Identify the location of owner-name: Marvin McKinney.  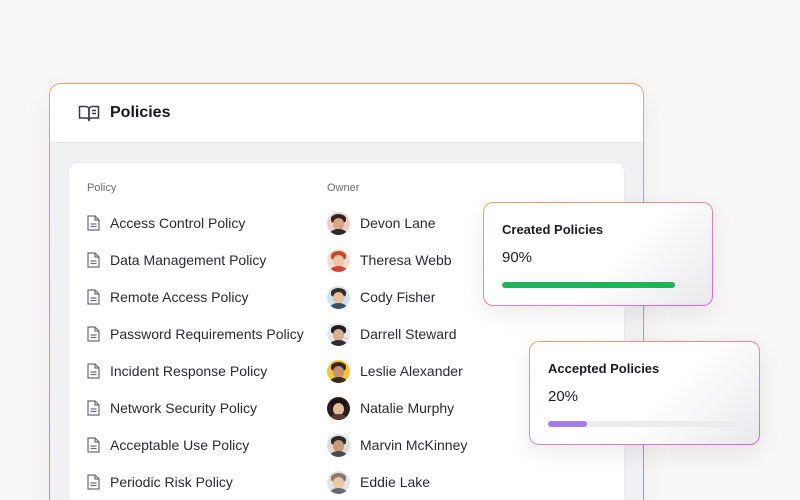
(414, 445).